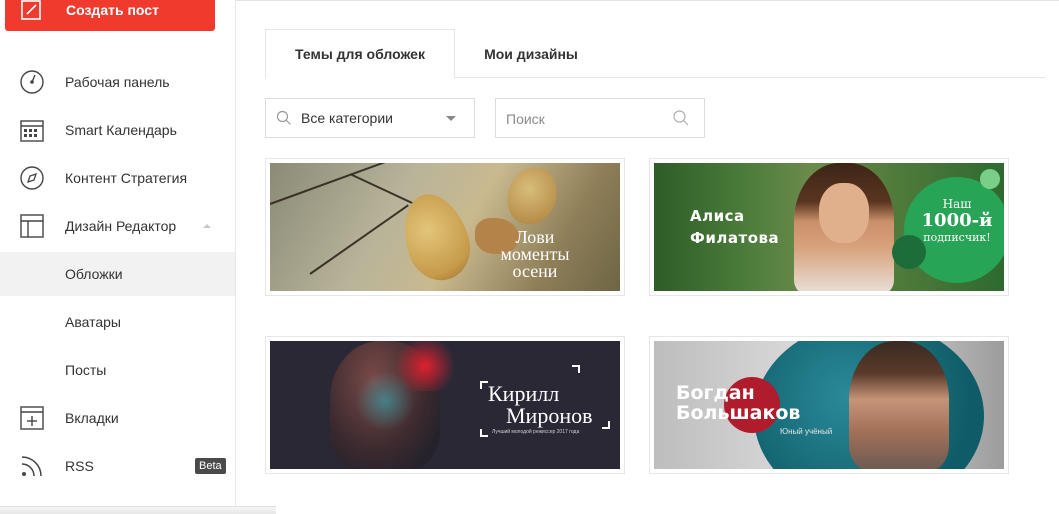 The height and width of the screenshot is (514, 1059). I want to click on edit-icon, so click(31, 11).